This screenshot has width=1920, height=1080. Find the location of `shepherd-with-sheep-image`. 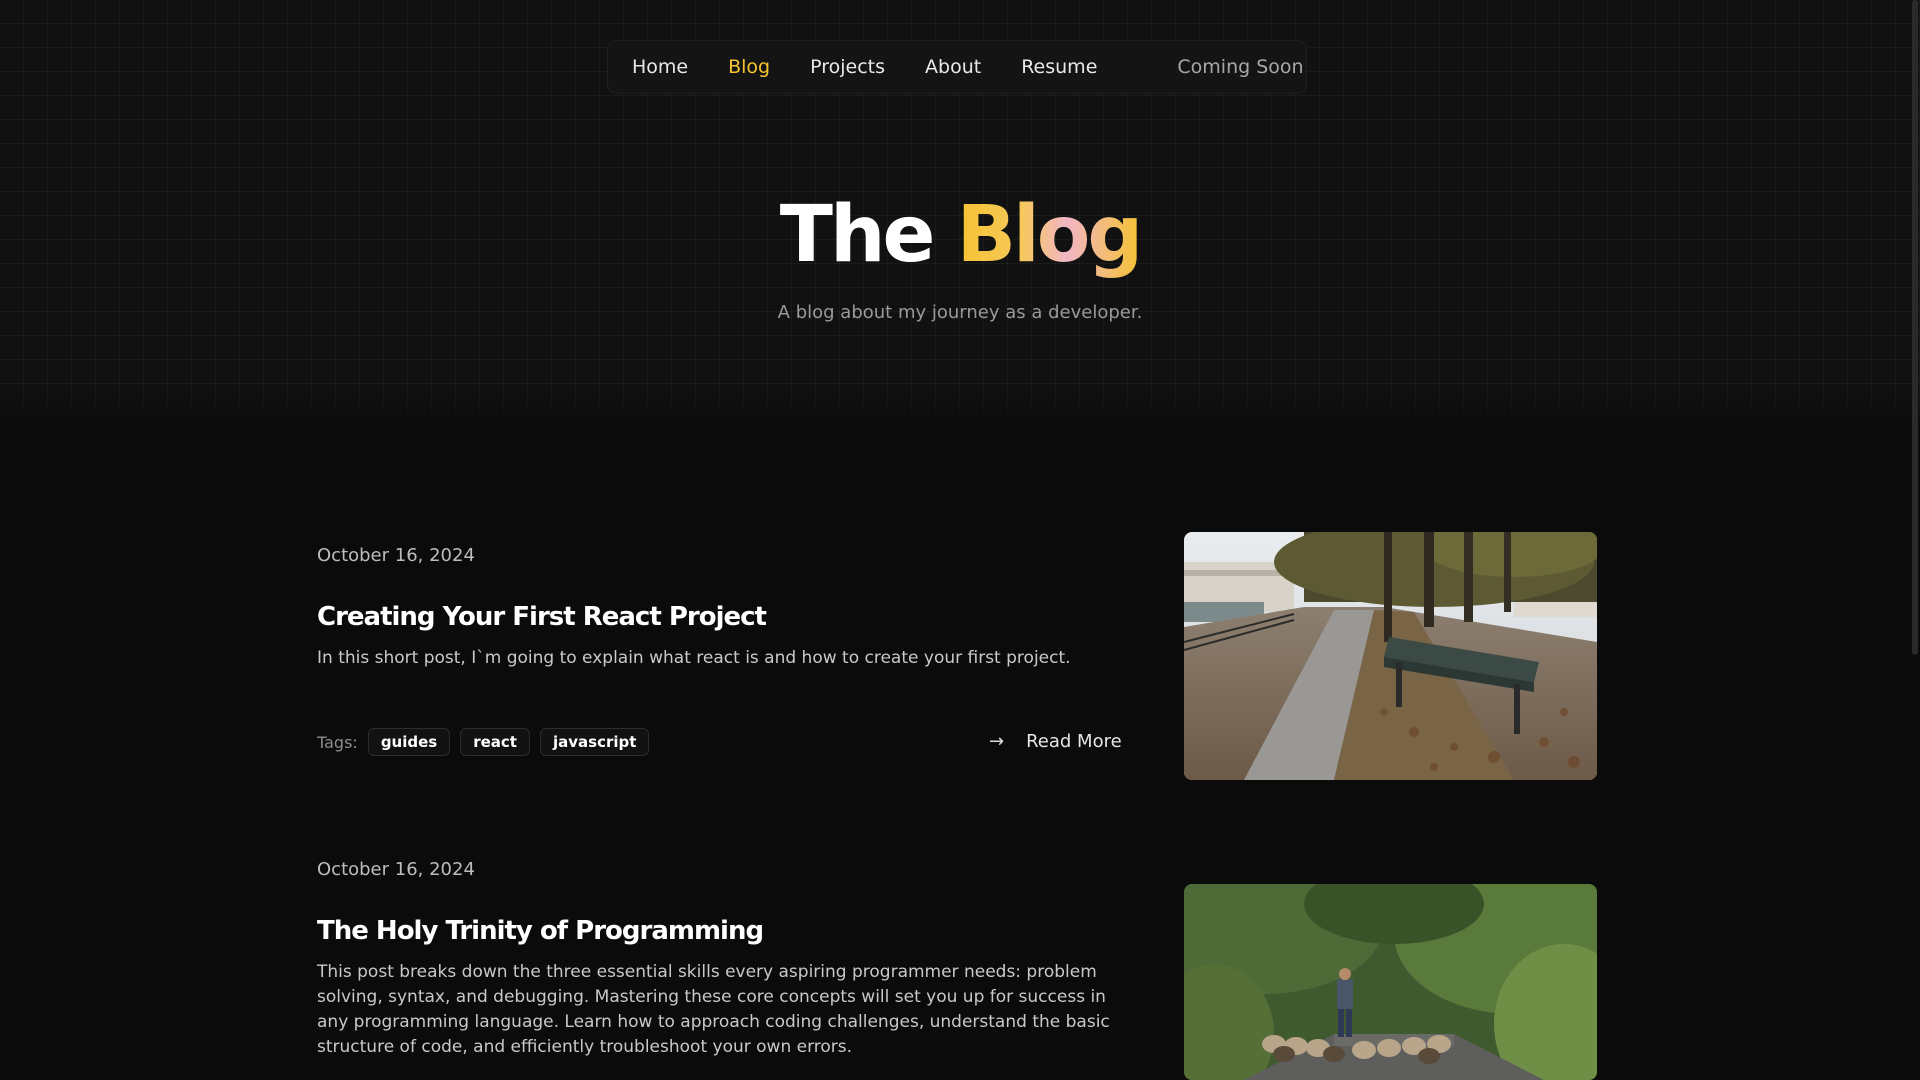

shepherd-with-sheep-image is located at coordinates (1390, 982).